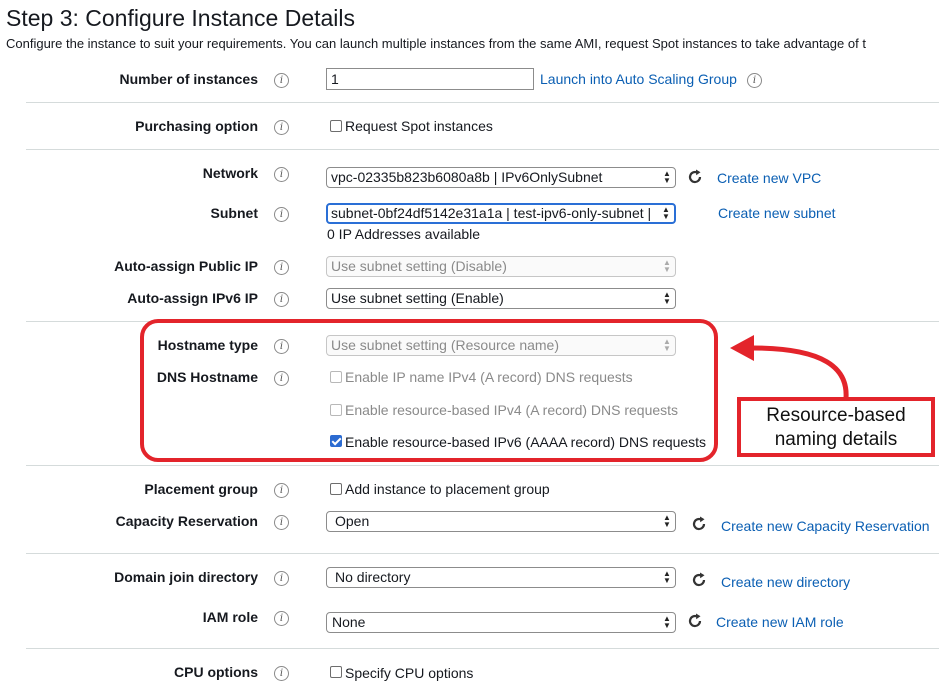 Image resolution: width=939 pixels, height=695 pixels. Describe the element at coordinates (186, 521) in the screenshot. I see `capacity-reservation-label: Capacity Reservation` at that location.